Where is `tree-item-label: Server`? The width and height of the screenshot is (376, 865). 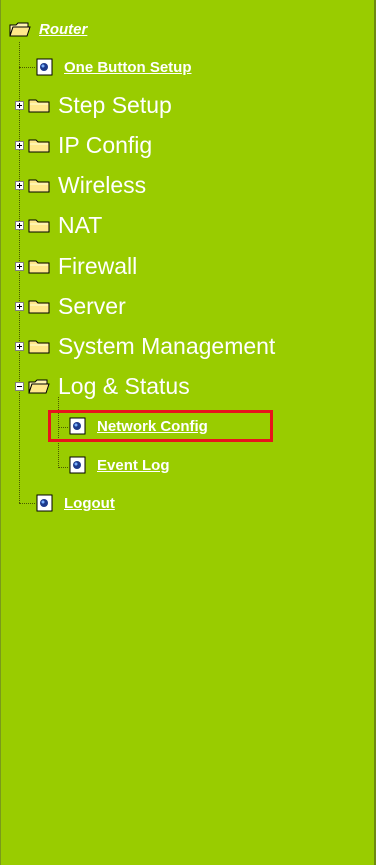
tree-item-label: Server is located at coordinates (92, 306).